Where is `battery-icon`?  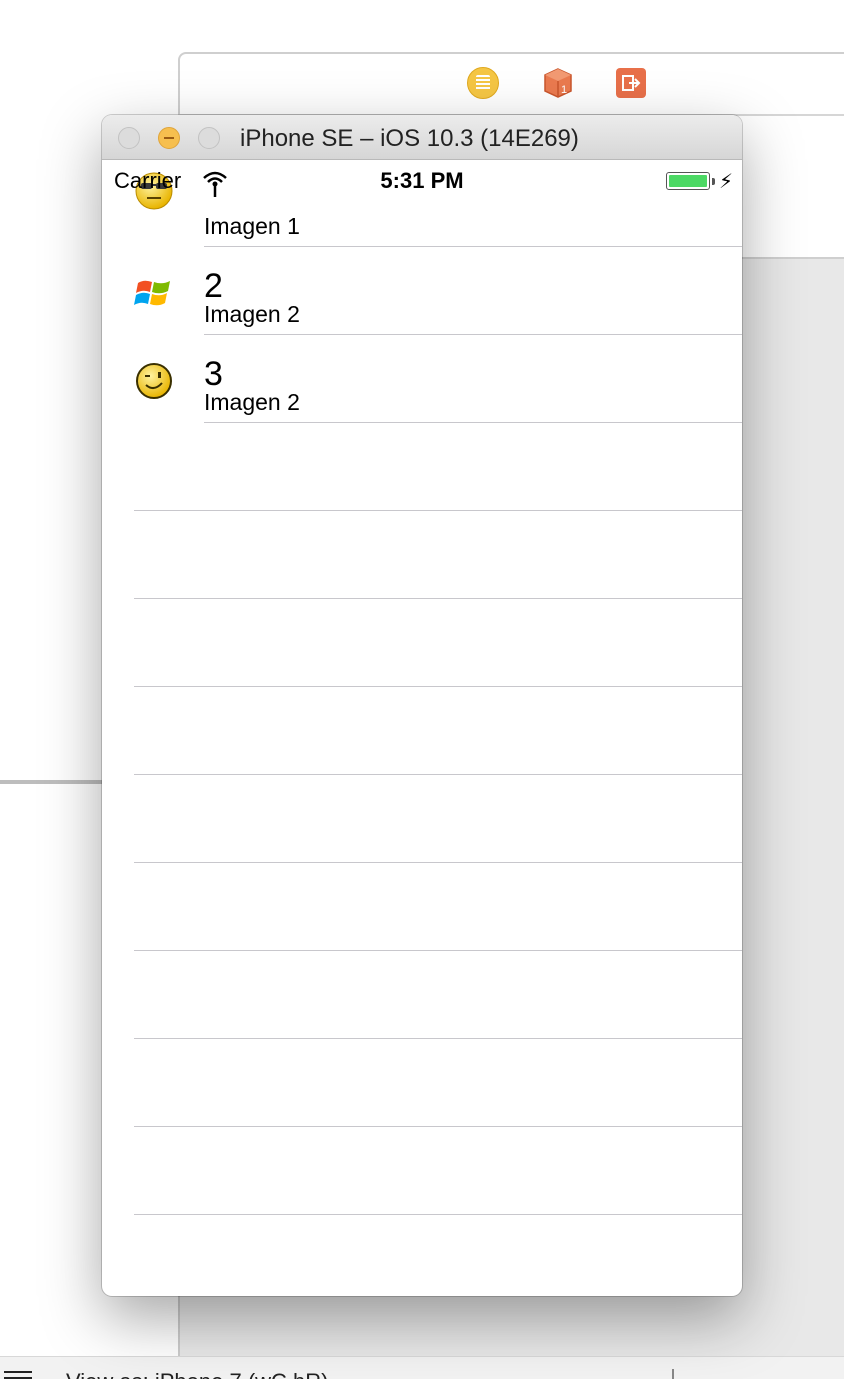
battery-icon is located at coordinates (688, 181).